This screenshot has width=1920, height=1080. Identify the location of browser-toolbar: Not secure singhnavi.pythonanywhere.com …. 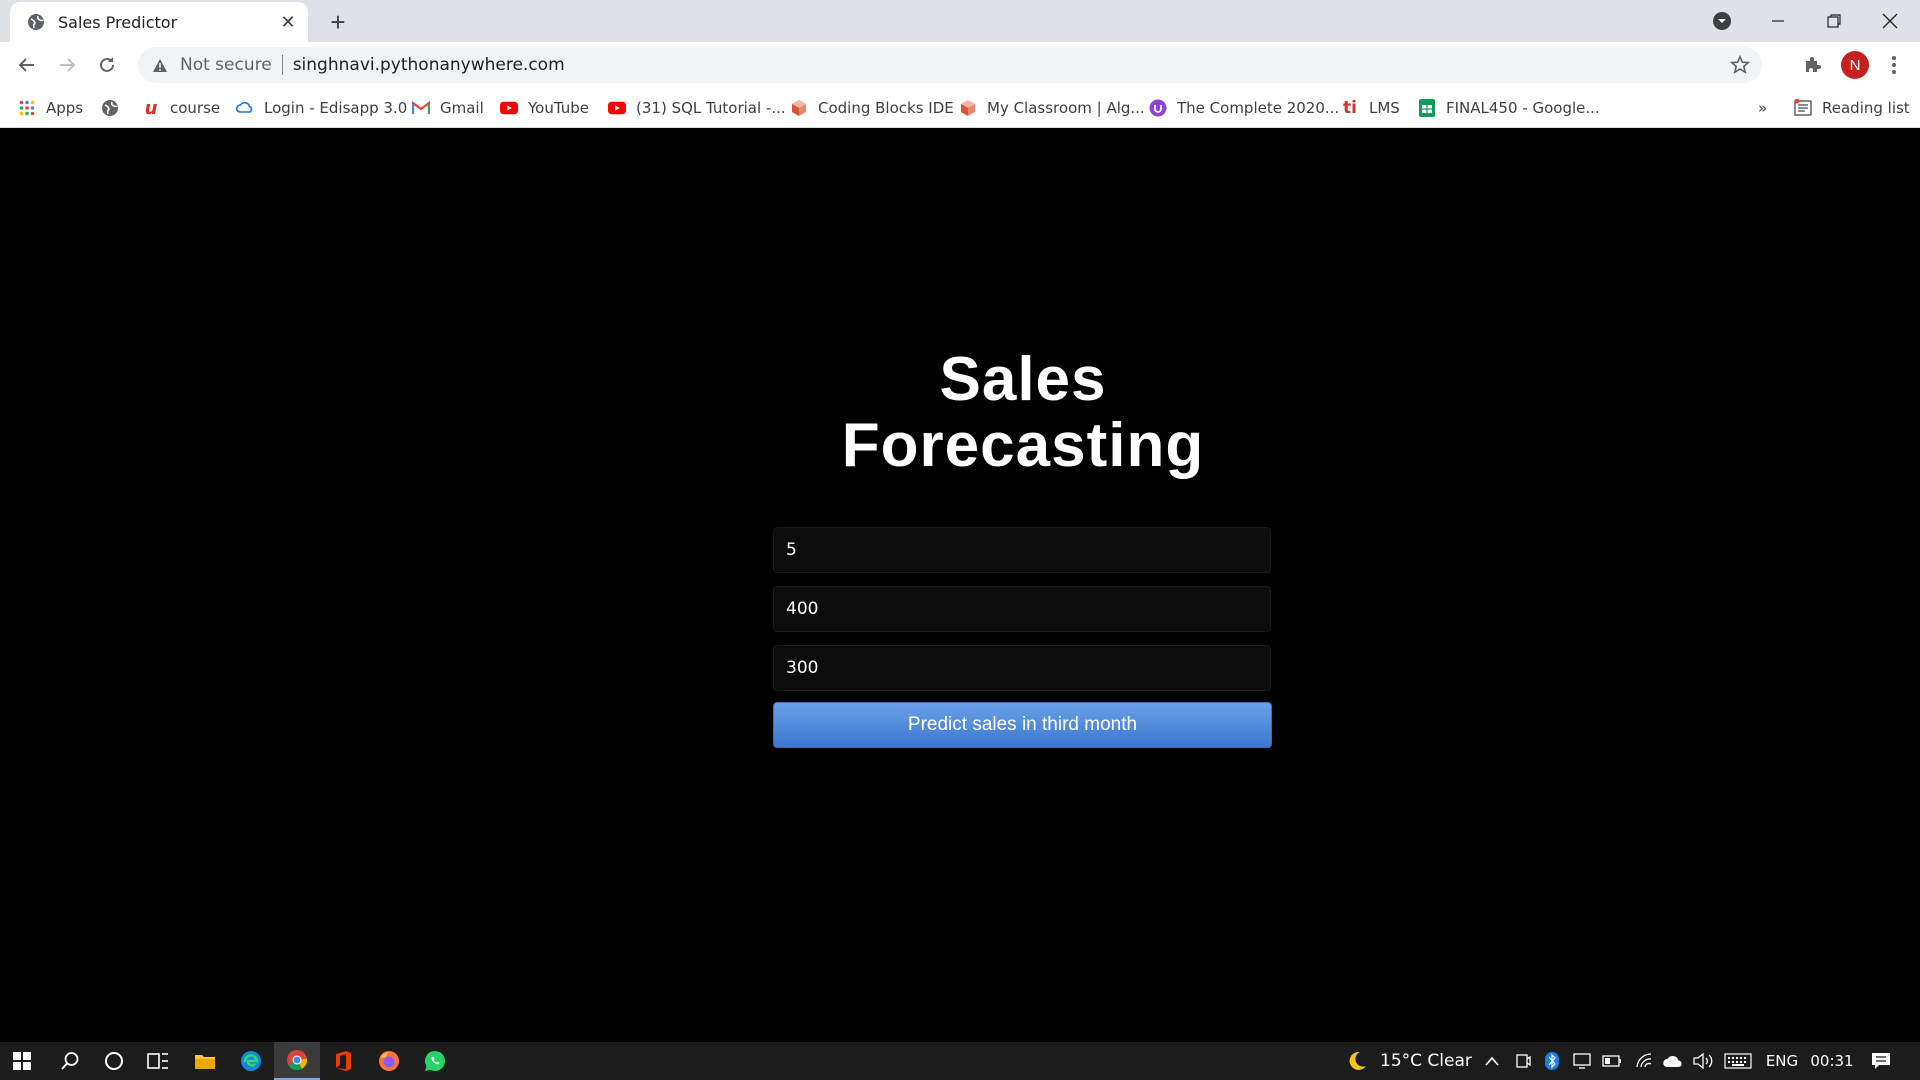
(960, 65).